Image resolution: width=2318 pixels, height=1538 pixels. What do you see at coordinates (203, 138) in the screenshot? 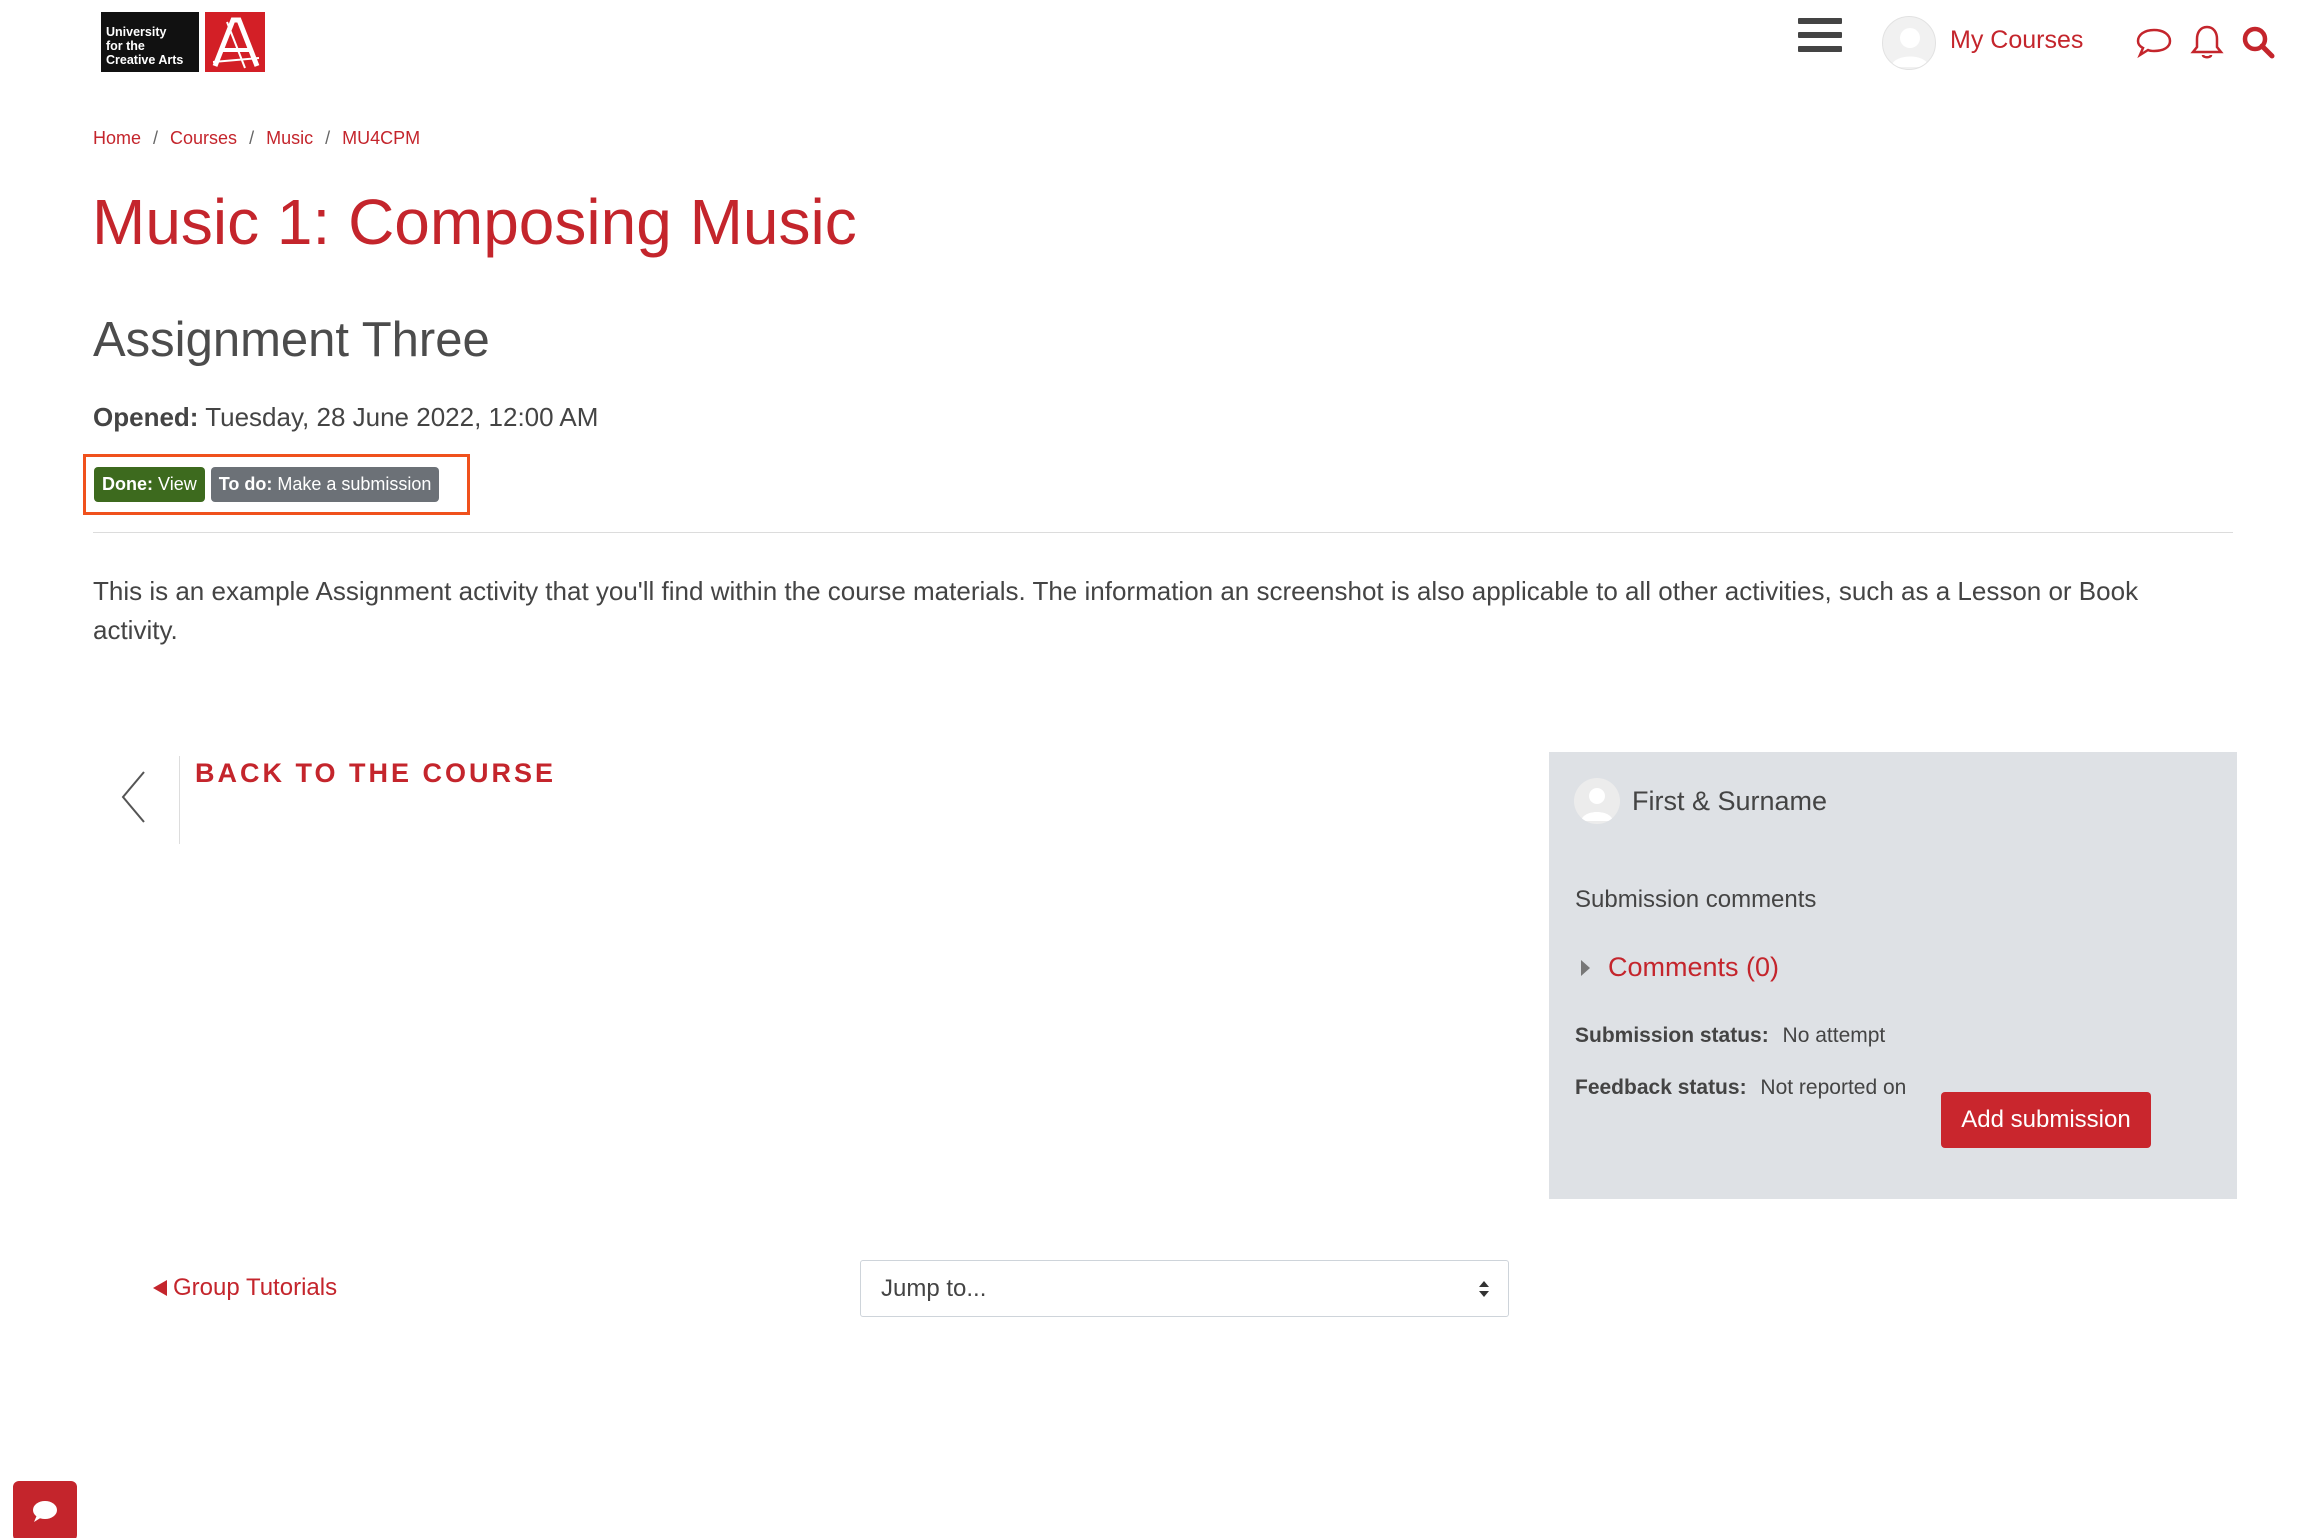
I see `breadcrumb-courses: Courses` at bounding box center [203, 138].